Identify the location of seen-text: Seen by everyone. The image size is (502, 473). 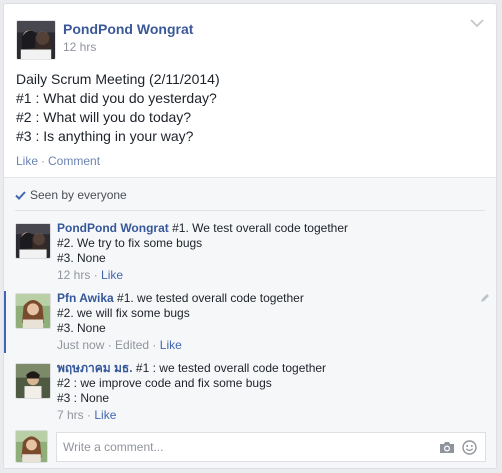
(78, 195).